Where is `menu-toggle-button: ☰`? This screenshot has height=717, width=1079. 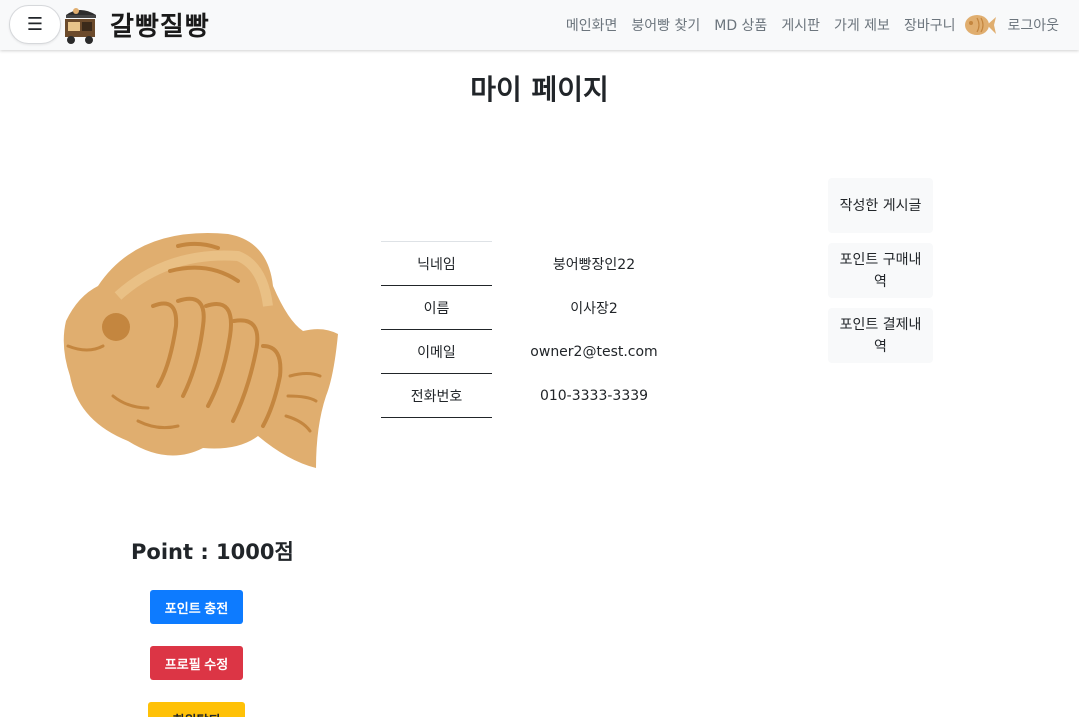
menu-toggle-button: ☰ is located at coordinates (35, 24).